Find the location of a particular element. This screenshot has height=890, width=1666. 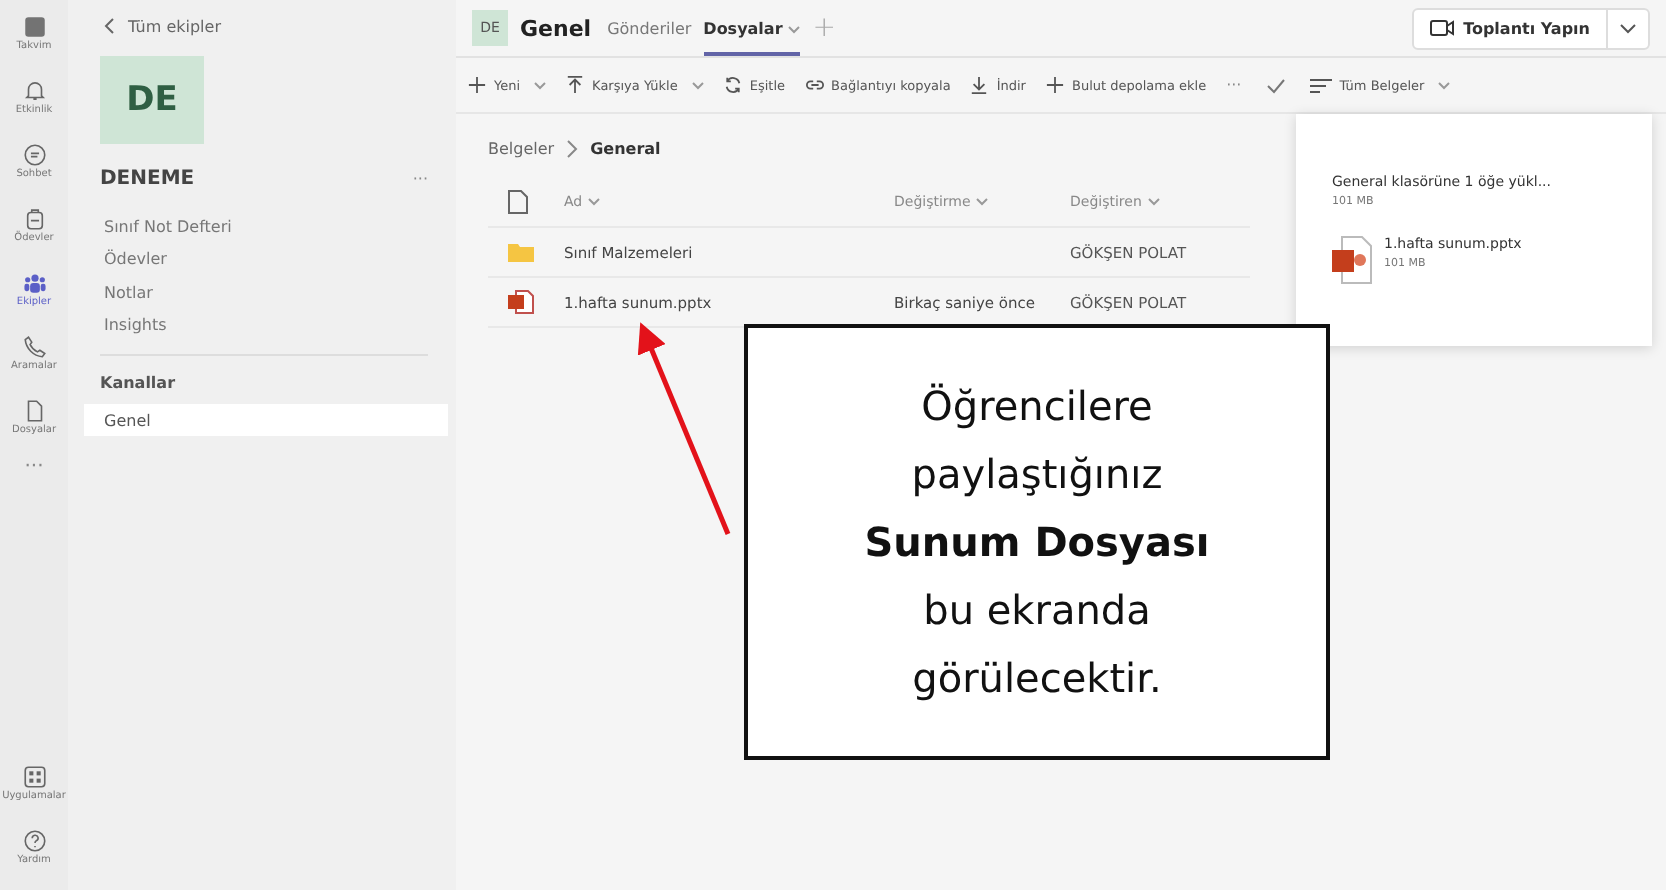

back-link: Tüm ekipler is located at coordinates (174, 26).